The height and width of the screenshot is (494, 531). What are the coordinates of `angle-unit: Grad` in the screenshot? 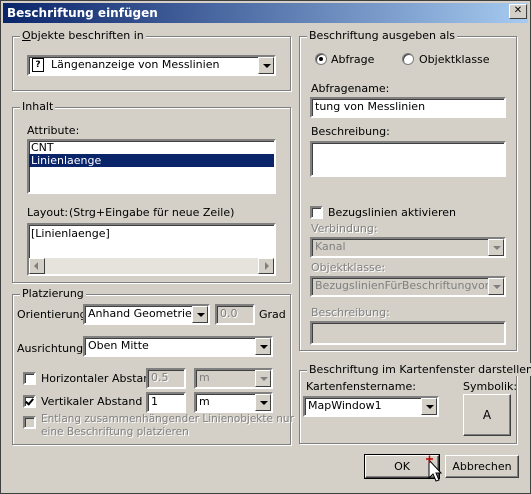 It's located at (272, 314).